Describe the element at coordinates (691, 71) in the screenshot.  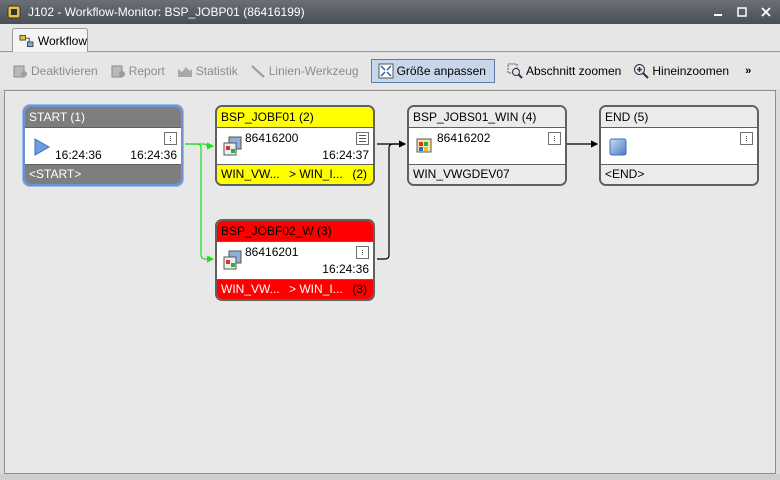
I see `zoom-in-label: Hineinzoomen` at that location.